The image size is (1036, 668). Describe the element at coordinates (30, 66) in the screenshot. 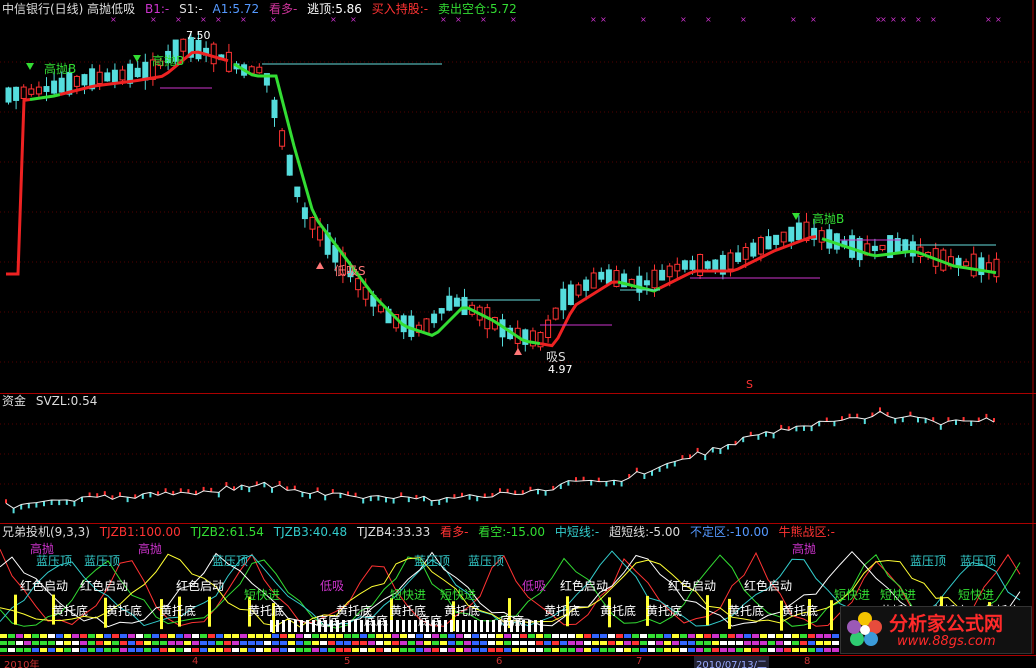

I see `arrow-down-icon` at that location.